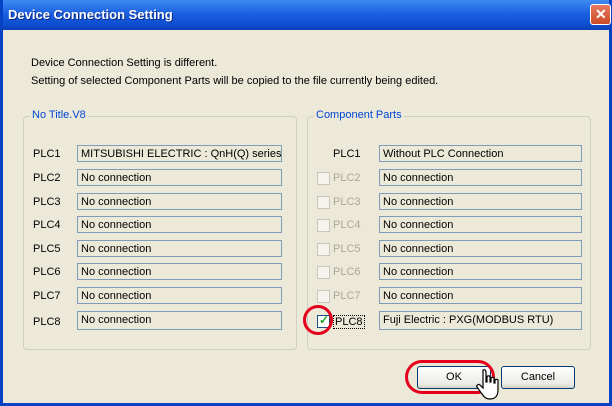  I want to click on window-title: Device Connection Setting, so click(90, 14).